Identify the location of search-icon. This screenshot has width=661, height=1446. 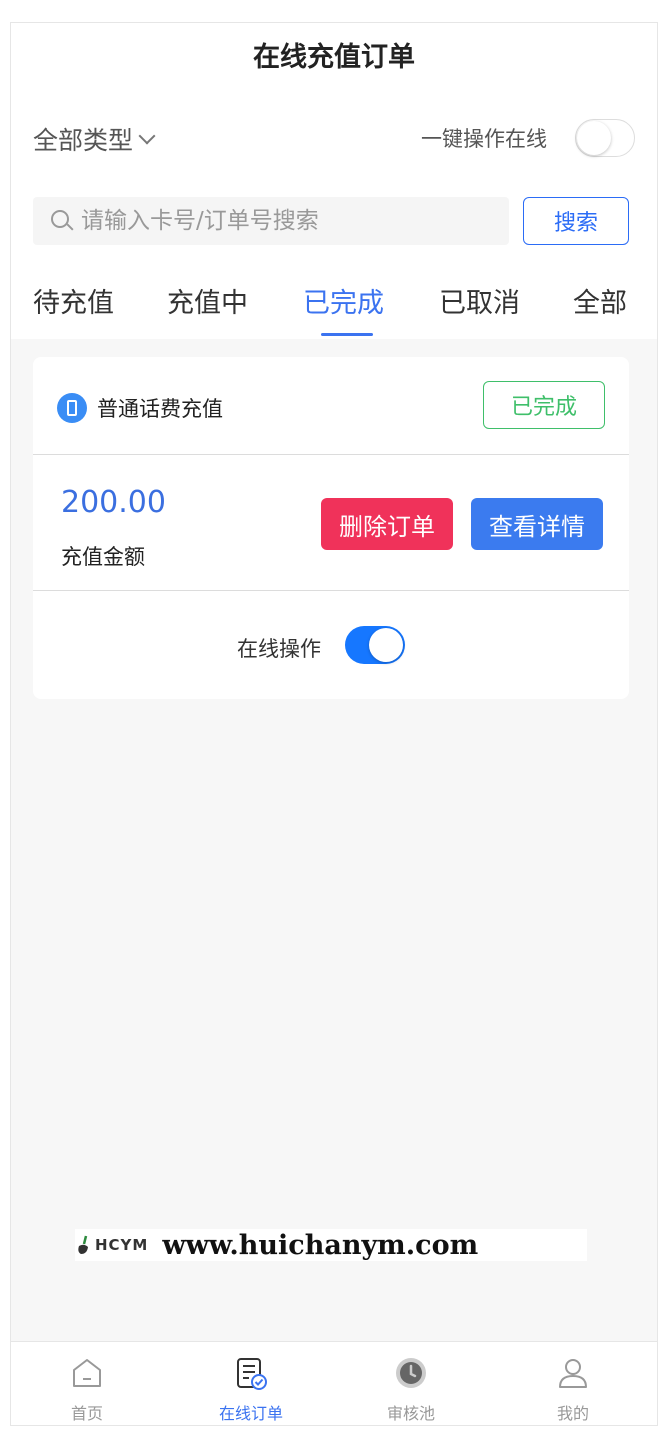
(62, 221).